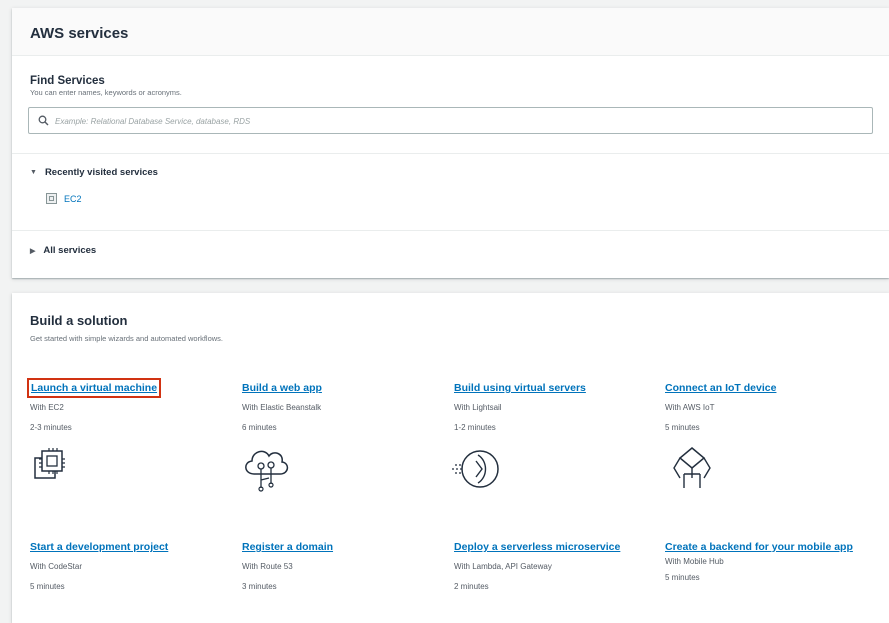  I want to click on iot-device-icon, so click(692, 467).